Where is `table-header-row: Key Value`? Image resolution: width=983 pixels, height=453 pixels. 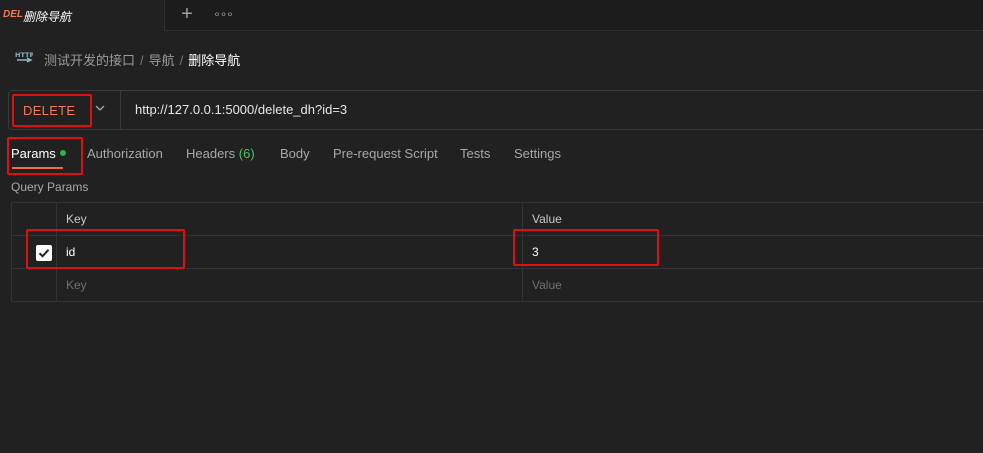 table-header-row: Key Value is located at coordinates (497, 219).